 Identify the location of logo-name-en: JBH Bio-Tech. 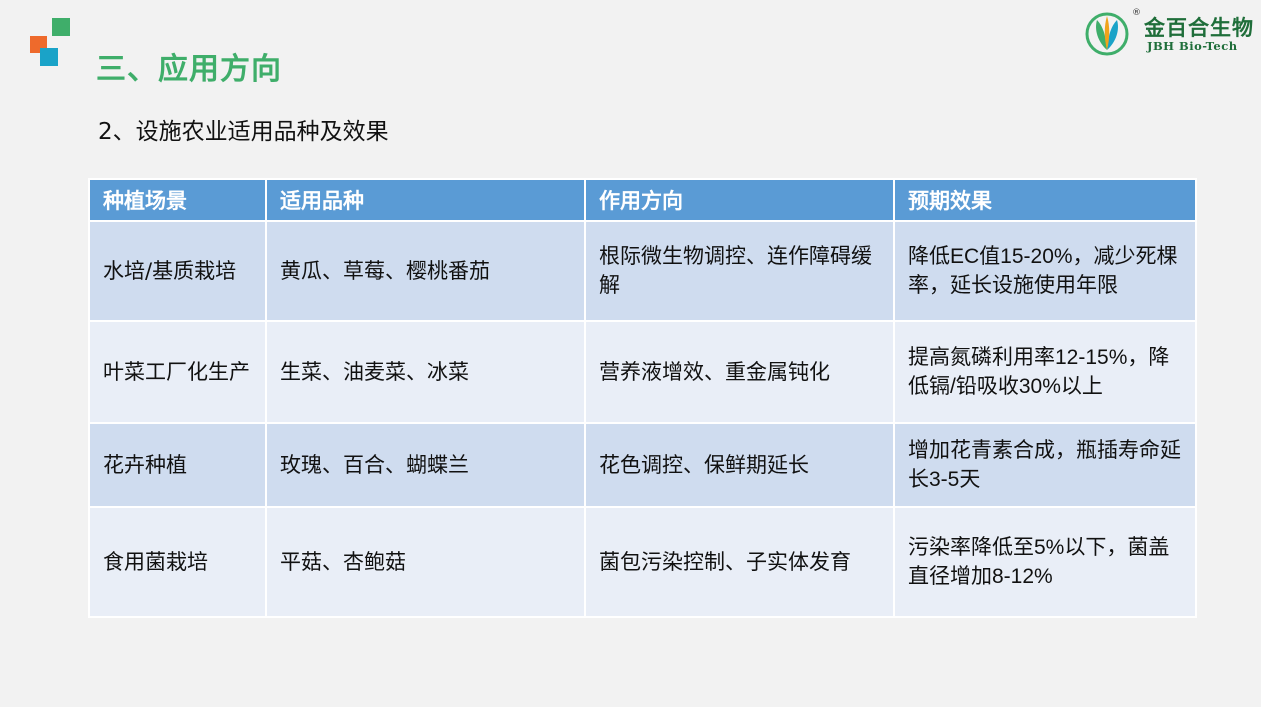
(1192, 46).